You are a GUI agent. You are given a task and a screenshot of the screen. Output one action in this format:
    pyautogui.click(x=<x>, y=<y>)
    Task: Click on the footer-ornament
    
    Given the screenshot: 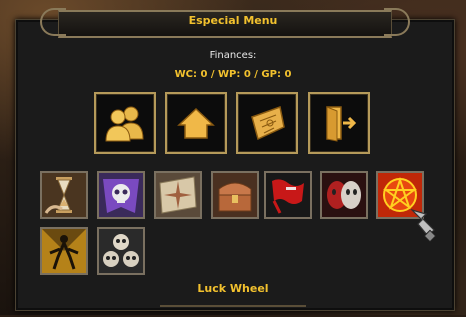 What is the action you would take?
    pyautogui.click(x=233, y=311)
    